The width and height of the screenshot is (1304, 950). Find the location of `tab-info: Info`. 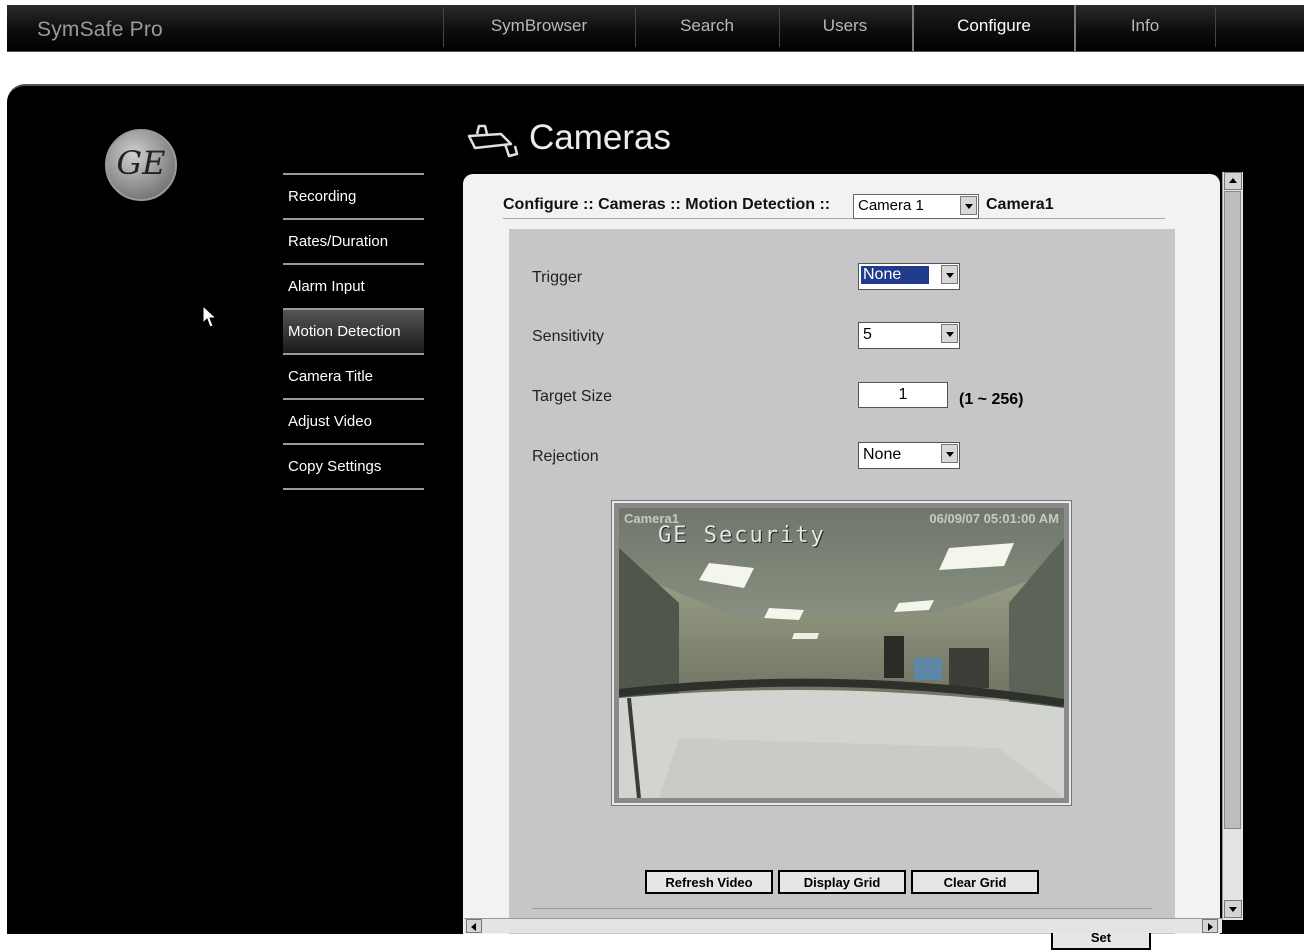

tab-info: Info is located at coordinates (1145, 28).